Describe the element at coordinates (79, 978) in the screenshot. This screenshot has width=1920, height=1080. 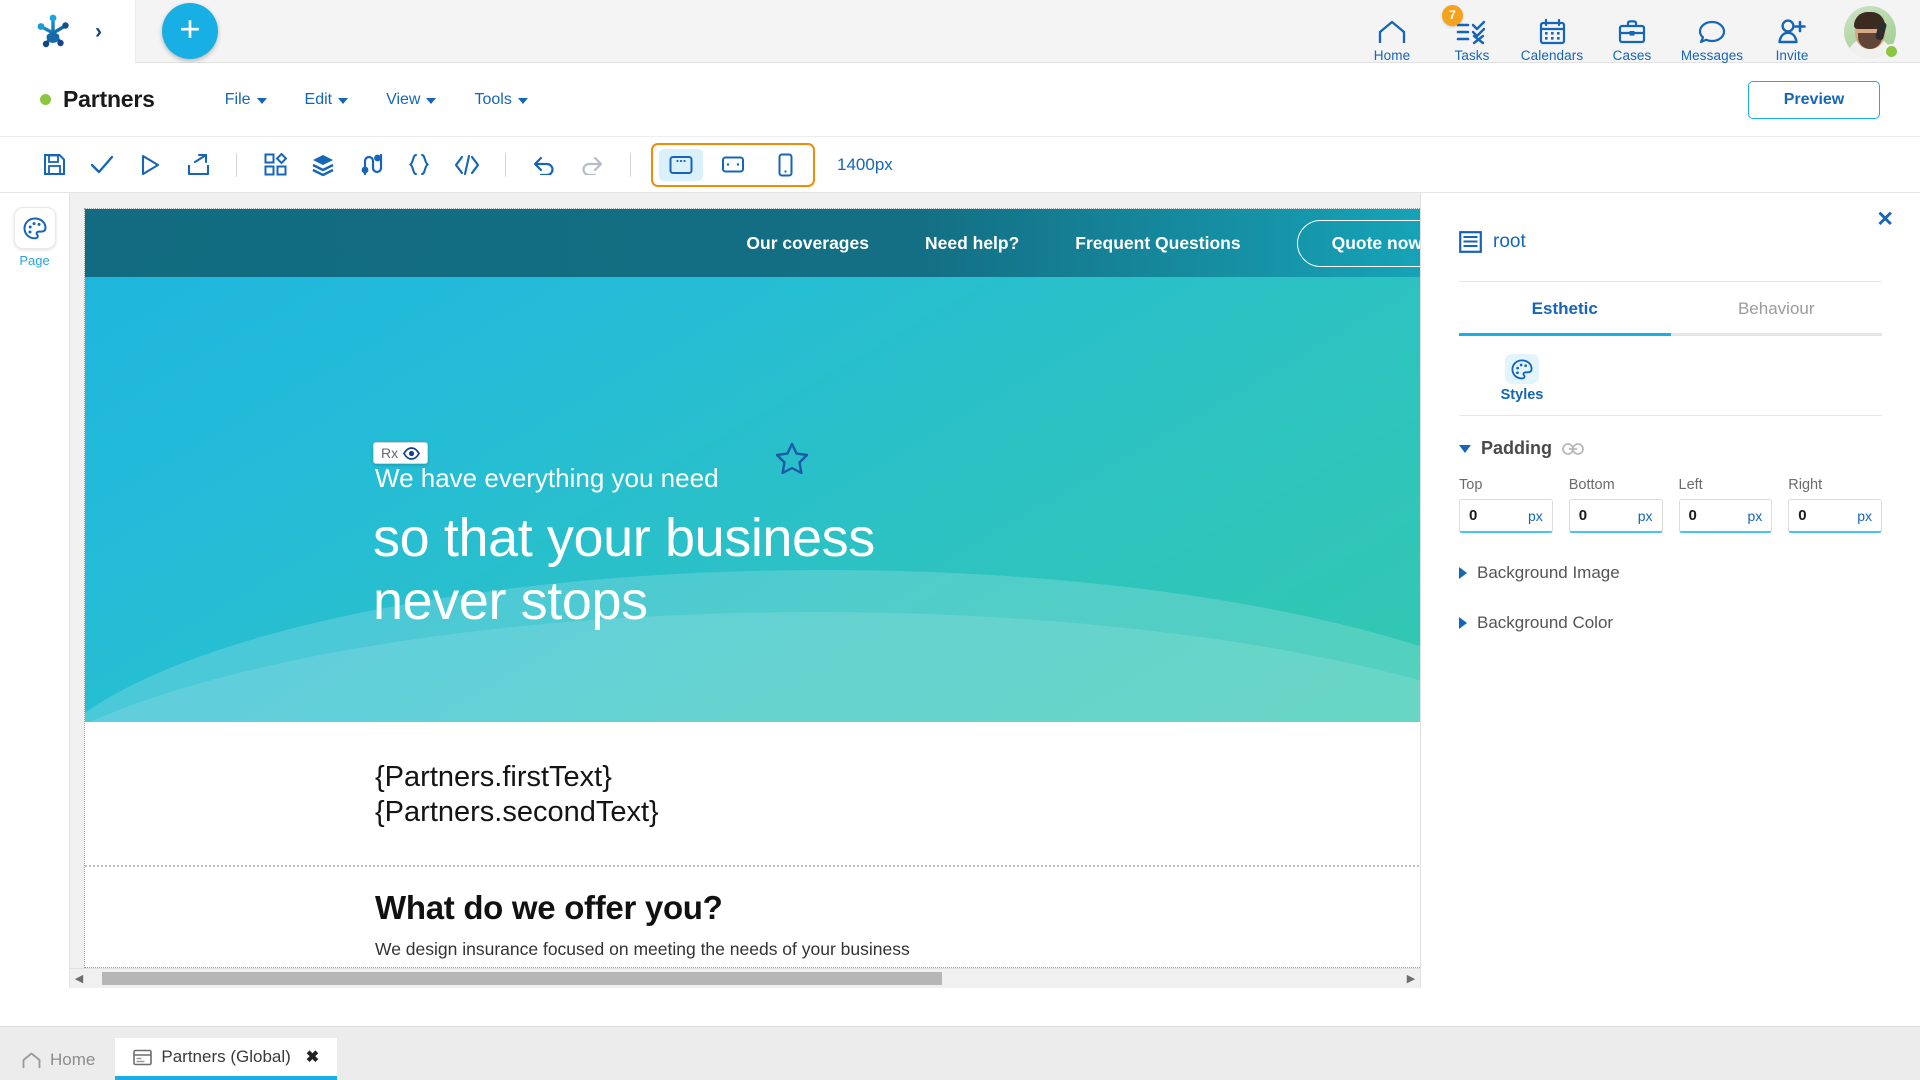
I see `scroll-left-arrow: ◀` at that location.